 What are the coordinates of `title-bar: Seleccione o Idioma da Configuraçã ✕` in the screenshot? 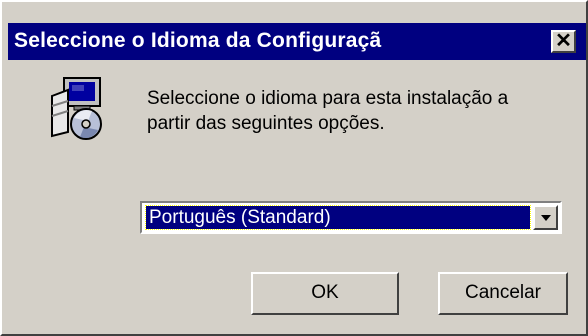 It's located at (297, 41).